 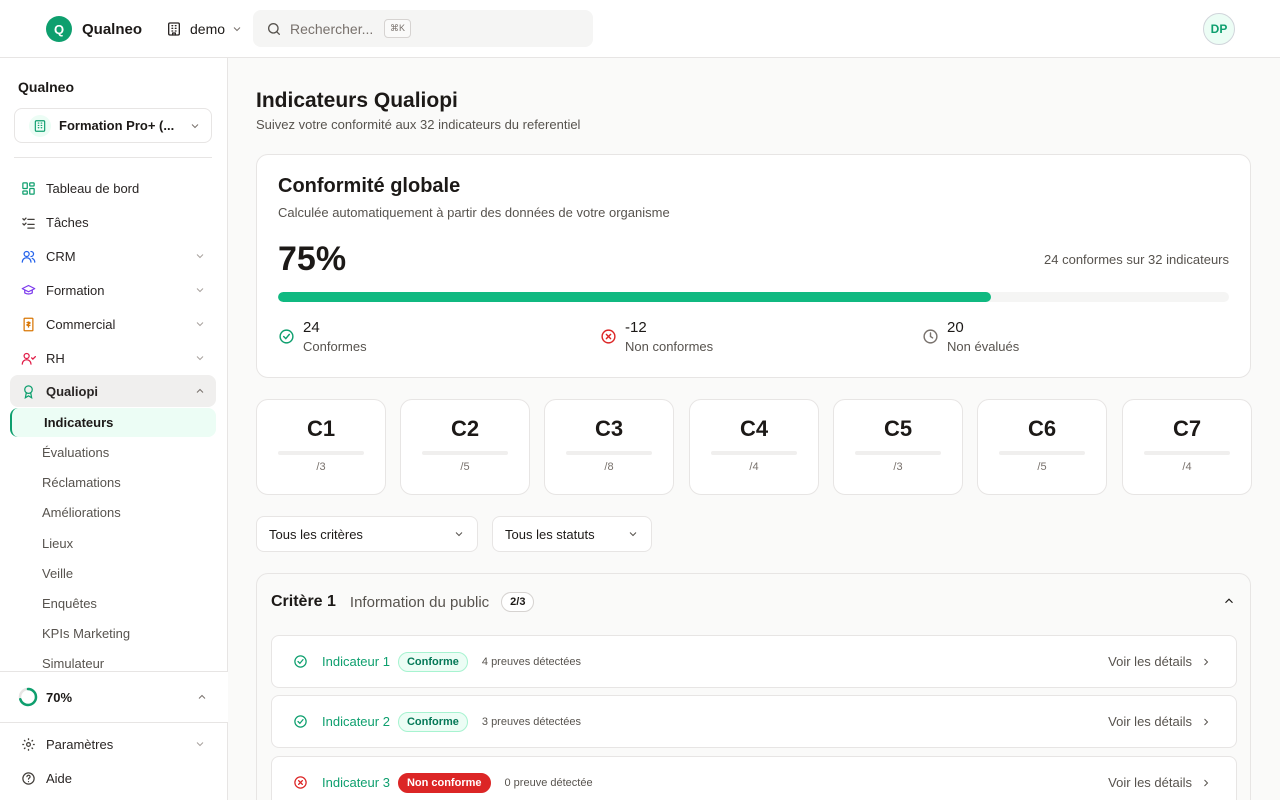 What do you see at coordinates (635, 297) in the screenshot?
I see `compliance-progress-fill` at bounding box center [635, 297].